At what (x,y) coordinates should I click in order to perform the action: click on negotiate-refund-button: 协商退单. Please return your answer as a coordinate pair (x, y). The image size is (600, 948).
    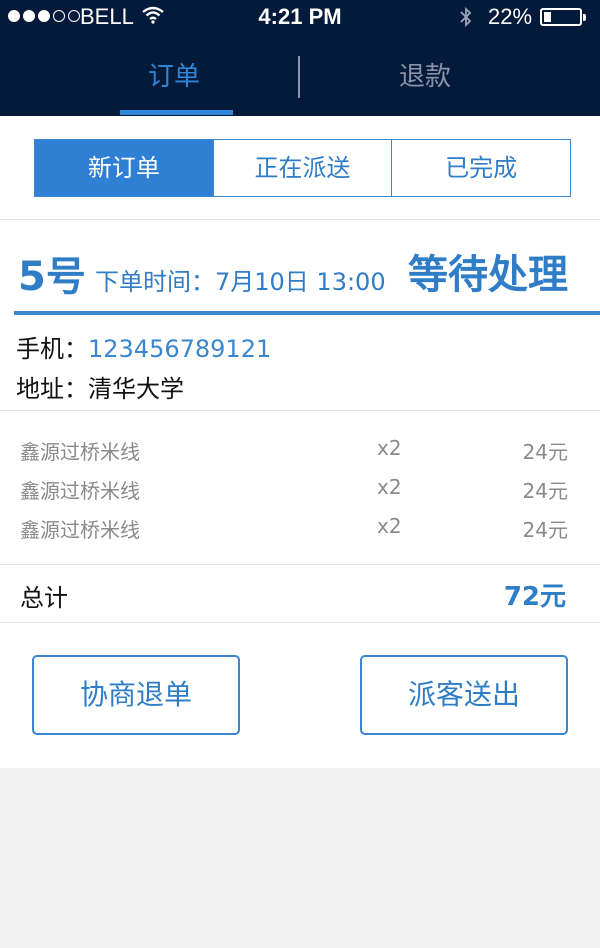
    Looking at the image, I should click on (136, 695).